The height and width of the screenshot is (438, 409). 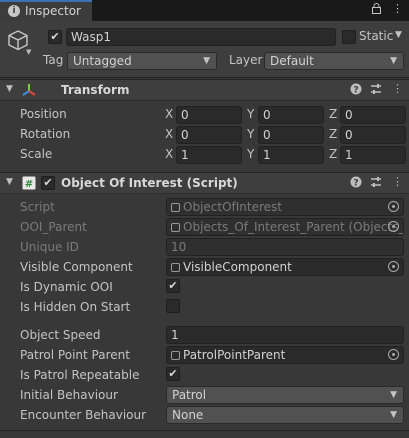 I want to click on object-speed-input: 1, so click(x=285, y=335).